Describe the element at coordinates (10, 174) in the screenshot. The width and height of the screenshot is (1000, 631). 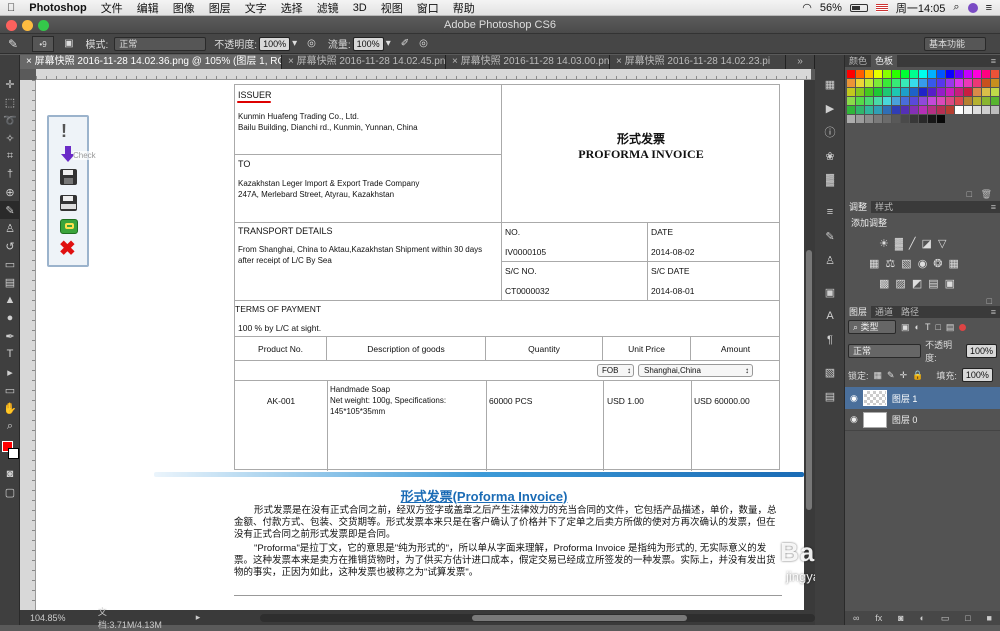
I see `eyedropper-tool-icon: †` at that location.